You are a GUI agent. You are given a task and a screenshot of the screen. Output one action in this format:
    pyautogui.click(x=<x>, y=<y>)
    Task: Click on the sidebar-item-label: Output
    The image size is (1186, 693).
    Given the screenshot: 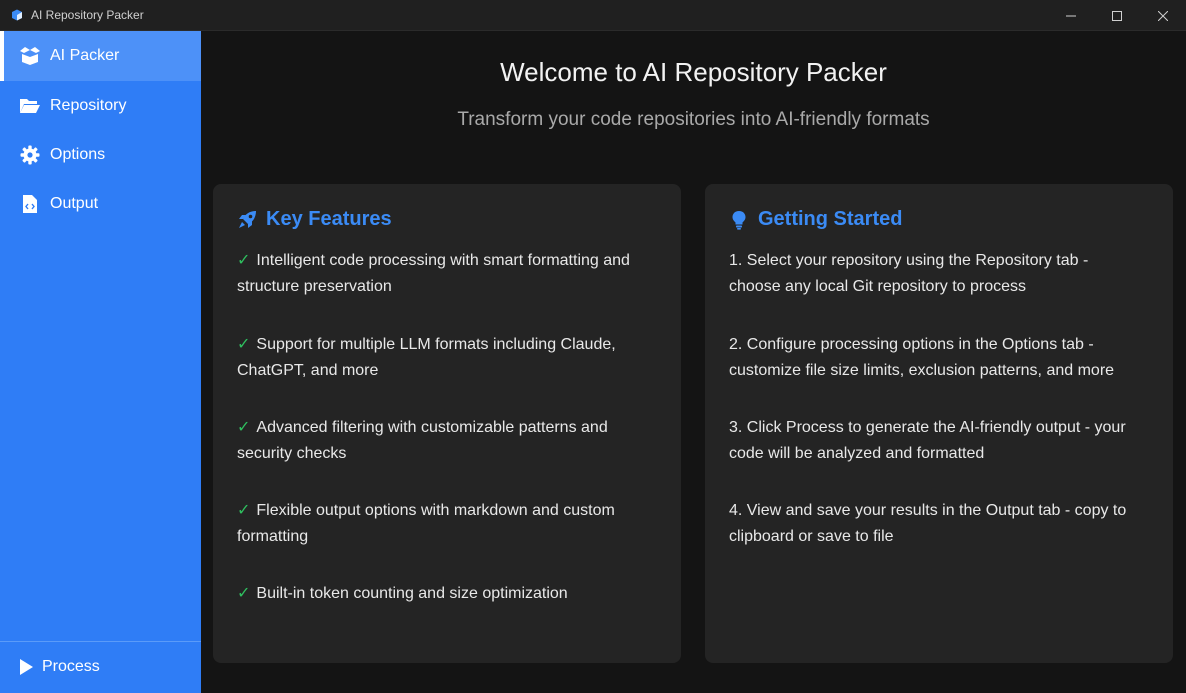 What is the action you would take?
    pyautogui.click(x=74, y=203)
    